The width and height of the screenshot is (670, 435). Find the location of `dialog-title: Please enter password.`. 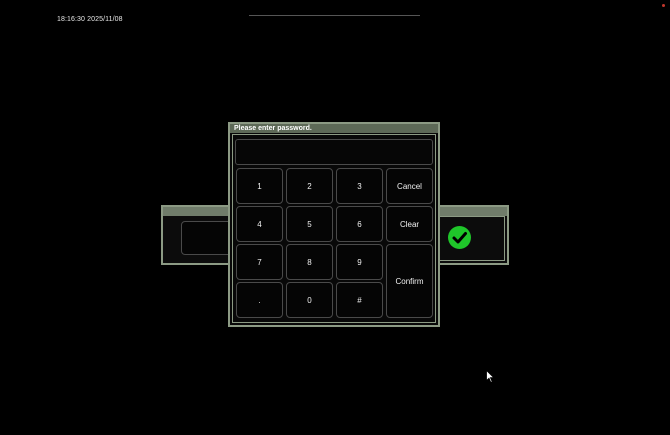

dialog-title: Please enter password. is located at coordinates (334, 128).